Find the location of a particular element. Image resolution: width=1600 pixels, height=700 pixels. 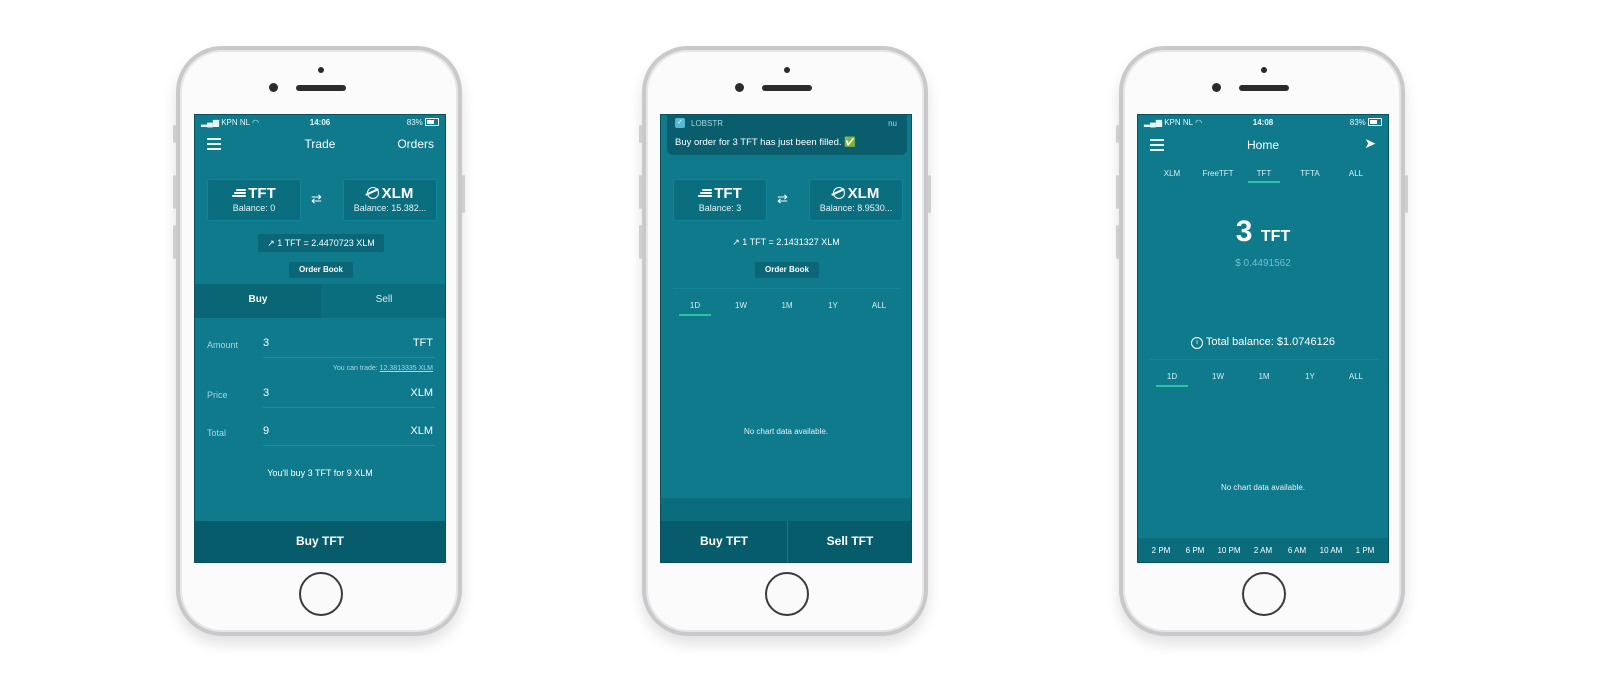

action-button-bar: Buy TFT Sell TFT is located at coordinates (786, 541).